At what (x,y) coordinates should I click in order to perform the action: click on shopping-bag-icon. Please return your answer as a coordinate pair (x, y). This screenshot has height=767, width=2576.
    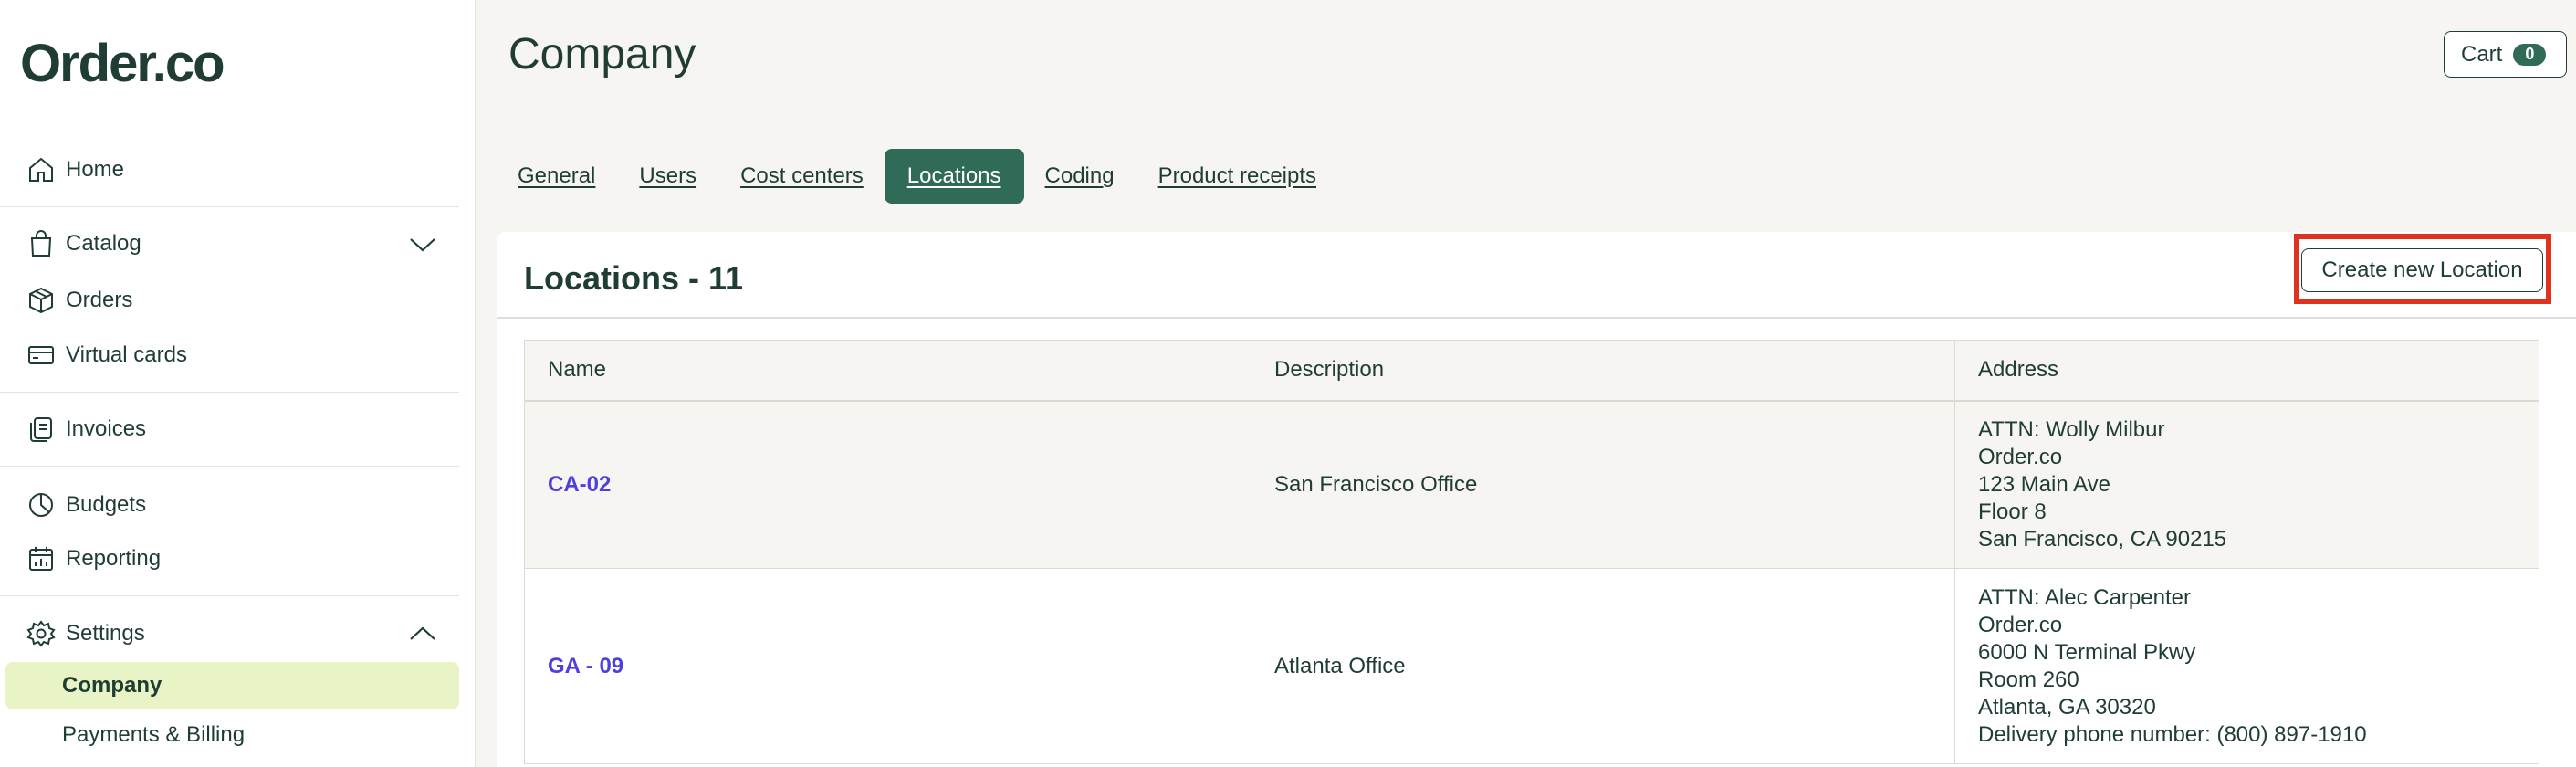
    Looking at the image, I should click on (41, 243).